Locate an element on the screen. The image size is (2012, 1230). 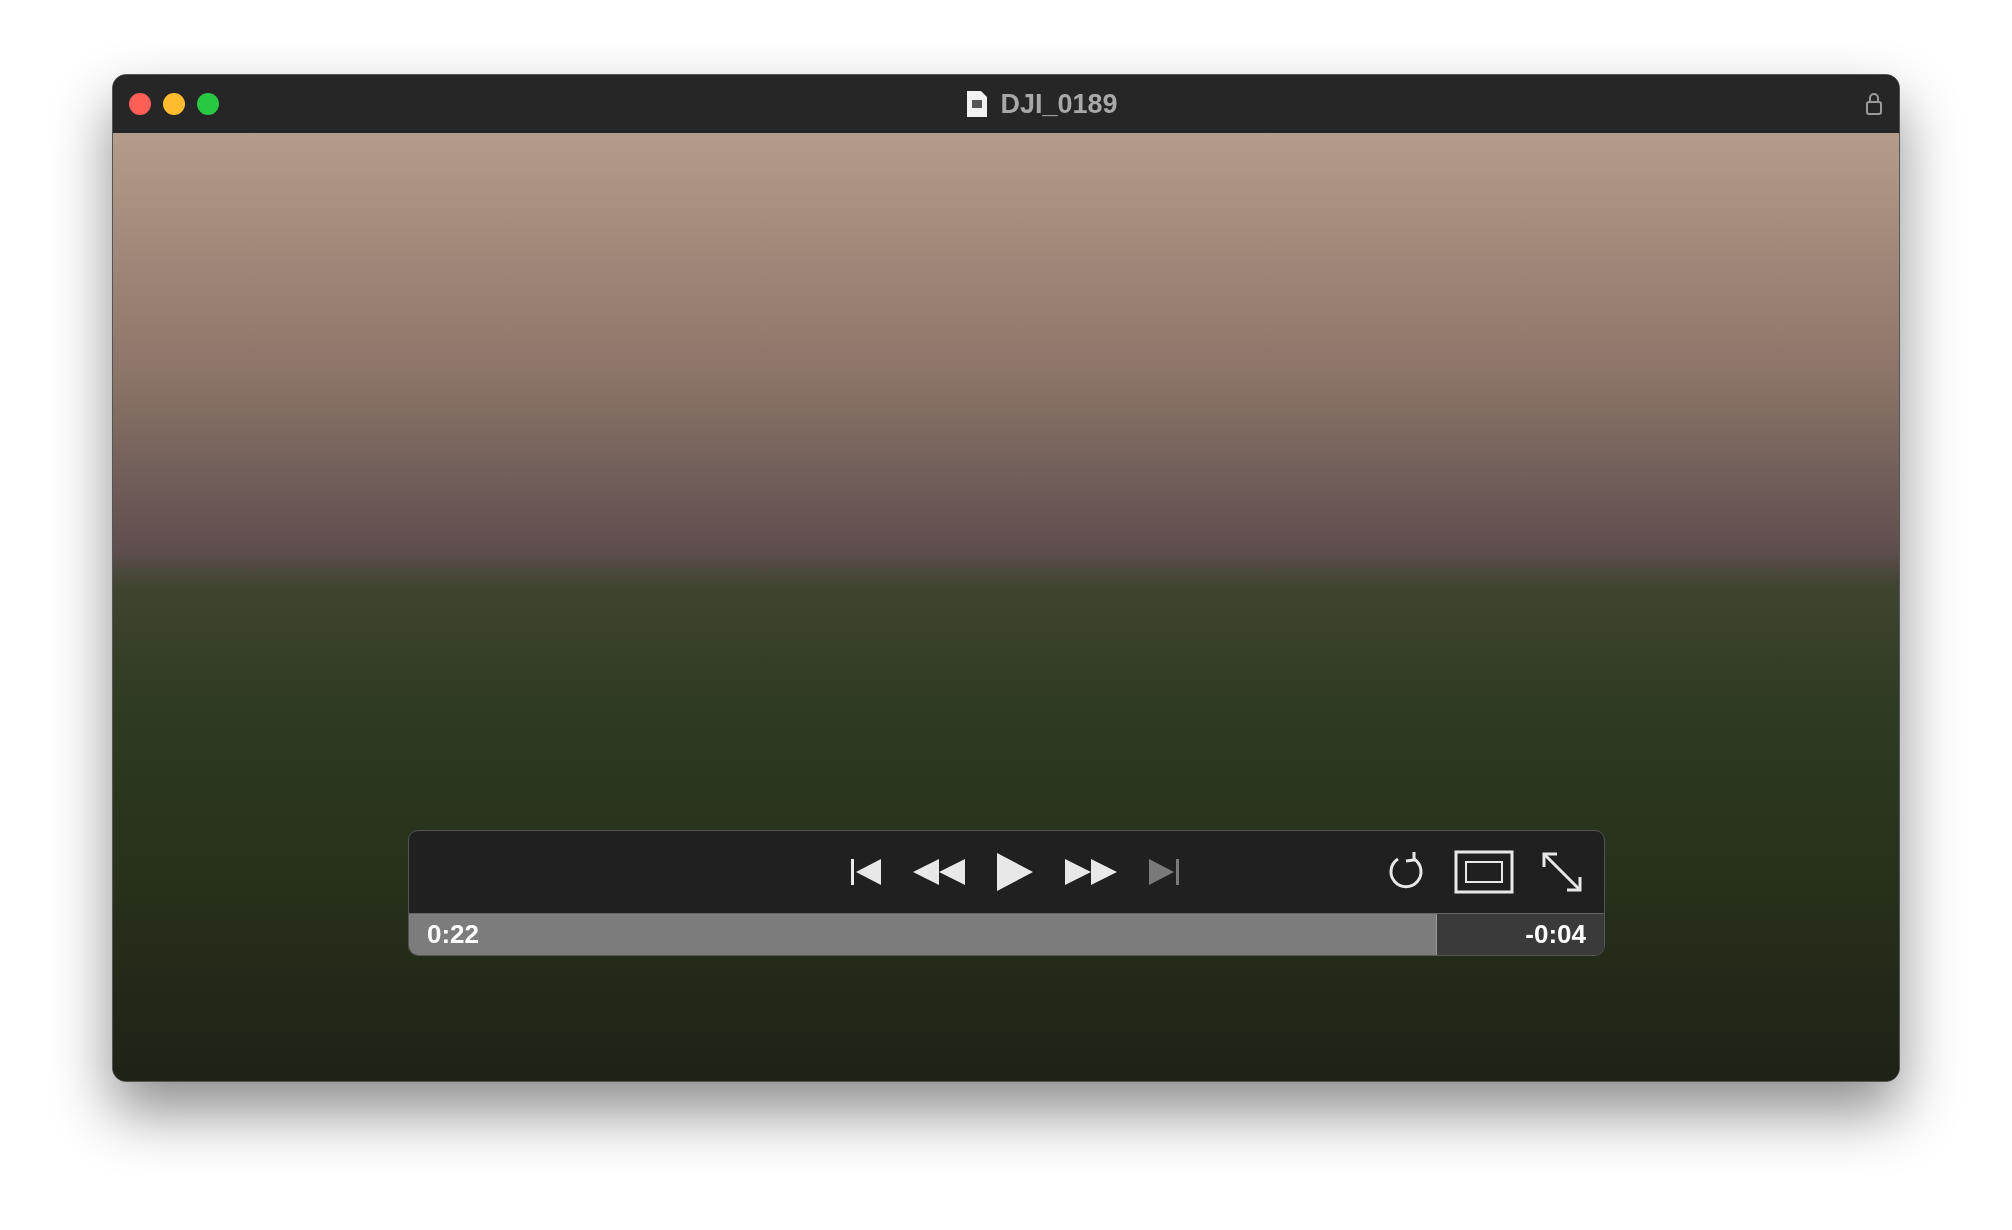
fast-forward-icon is located at coordinates (1090, 872).